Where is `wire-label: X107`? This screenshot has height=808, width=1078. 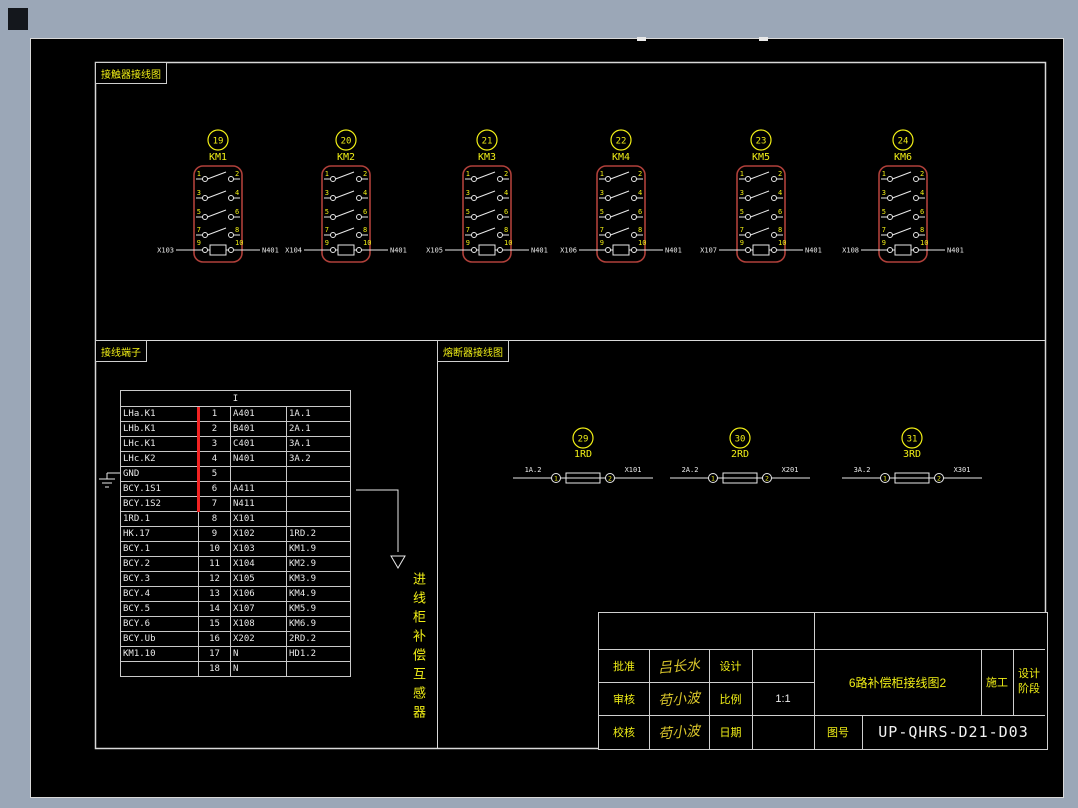 wire-label: X107 is located at coordinates (708, 251).